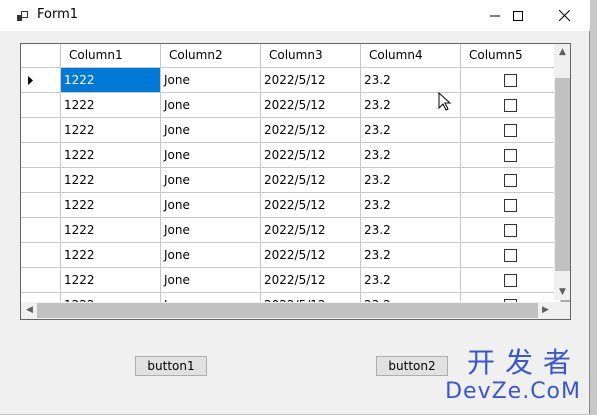 This screenshot has width=597, height=415. I want to click on vertical-scroll-thumb, so click(562, 174).